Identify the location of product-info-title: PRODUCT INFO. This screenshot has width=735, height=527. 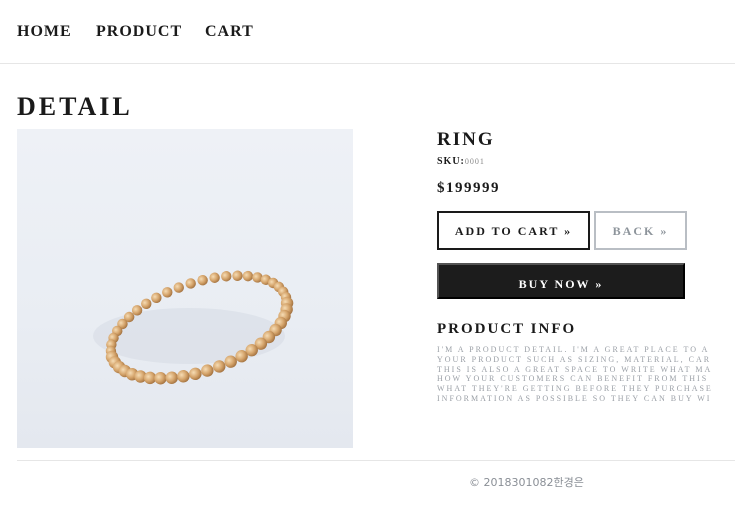
(507, 329).